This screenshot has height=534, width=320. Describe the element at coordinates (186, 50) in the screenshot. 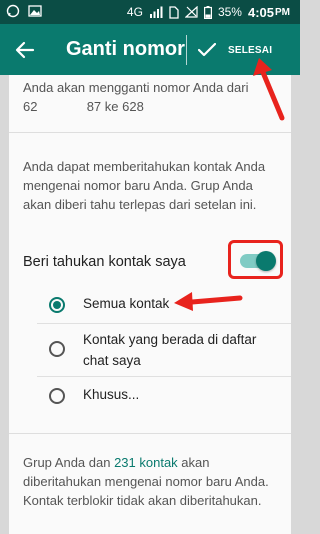

I see `toolbar-divider` at that location.